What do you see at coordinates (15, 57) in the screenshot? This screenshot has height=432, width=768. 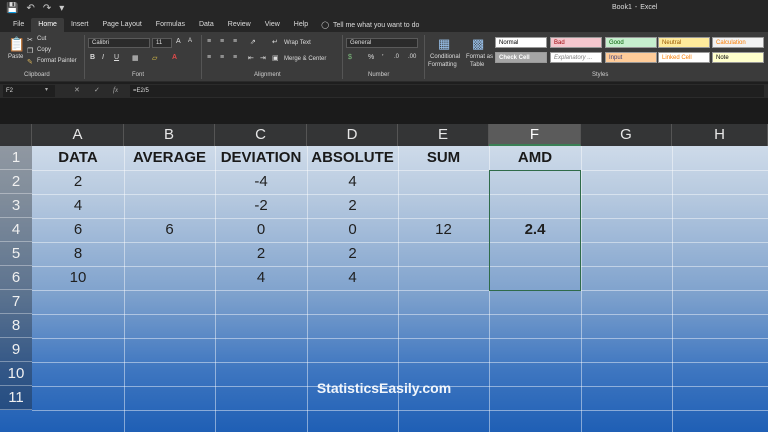 I see `paste-button: Paste` at bounding box center [15, 57].